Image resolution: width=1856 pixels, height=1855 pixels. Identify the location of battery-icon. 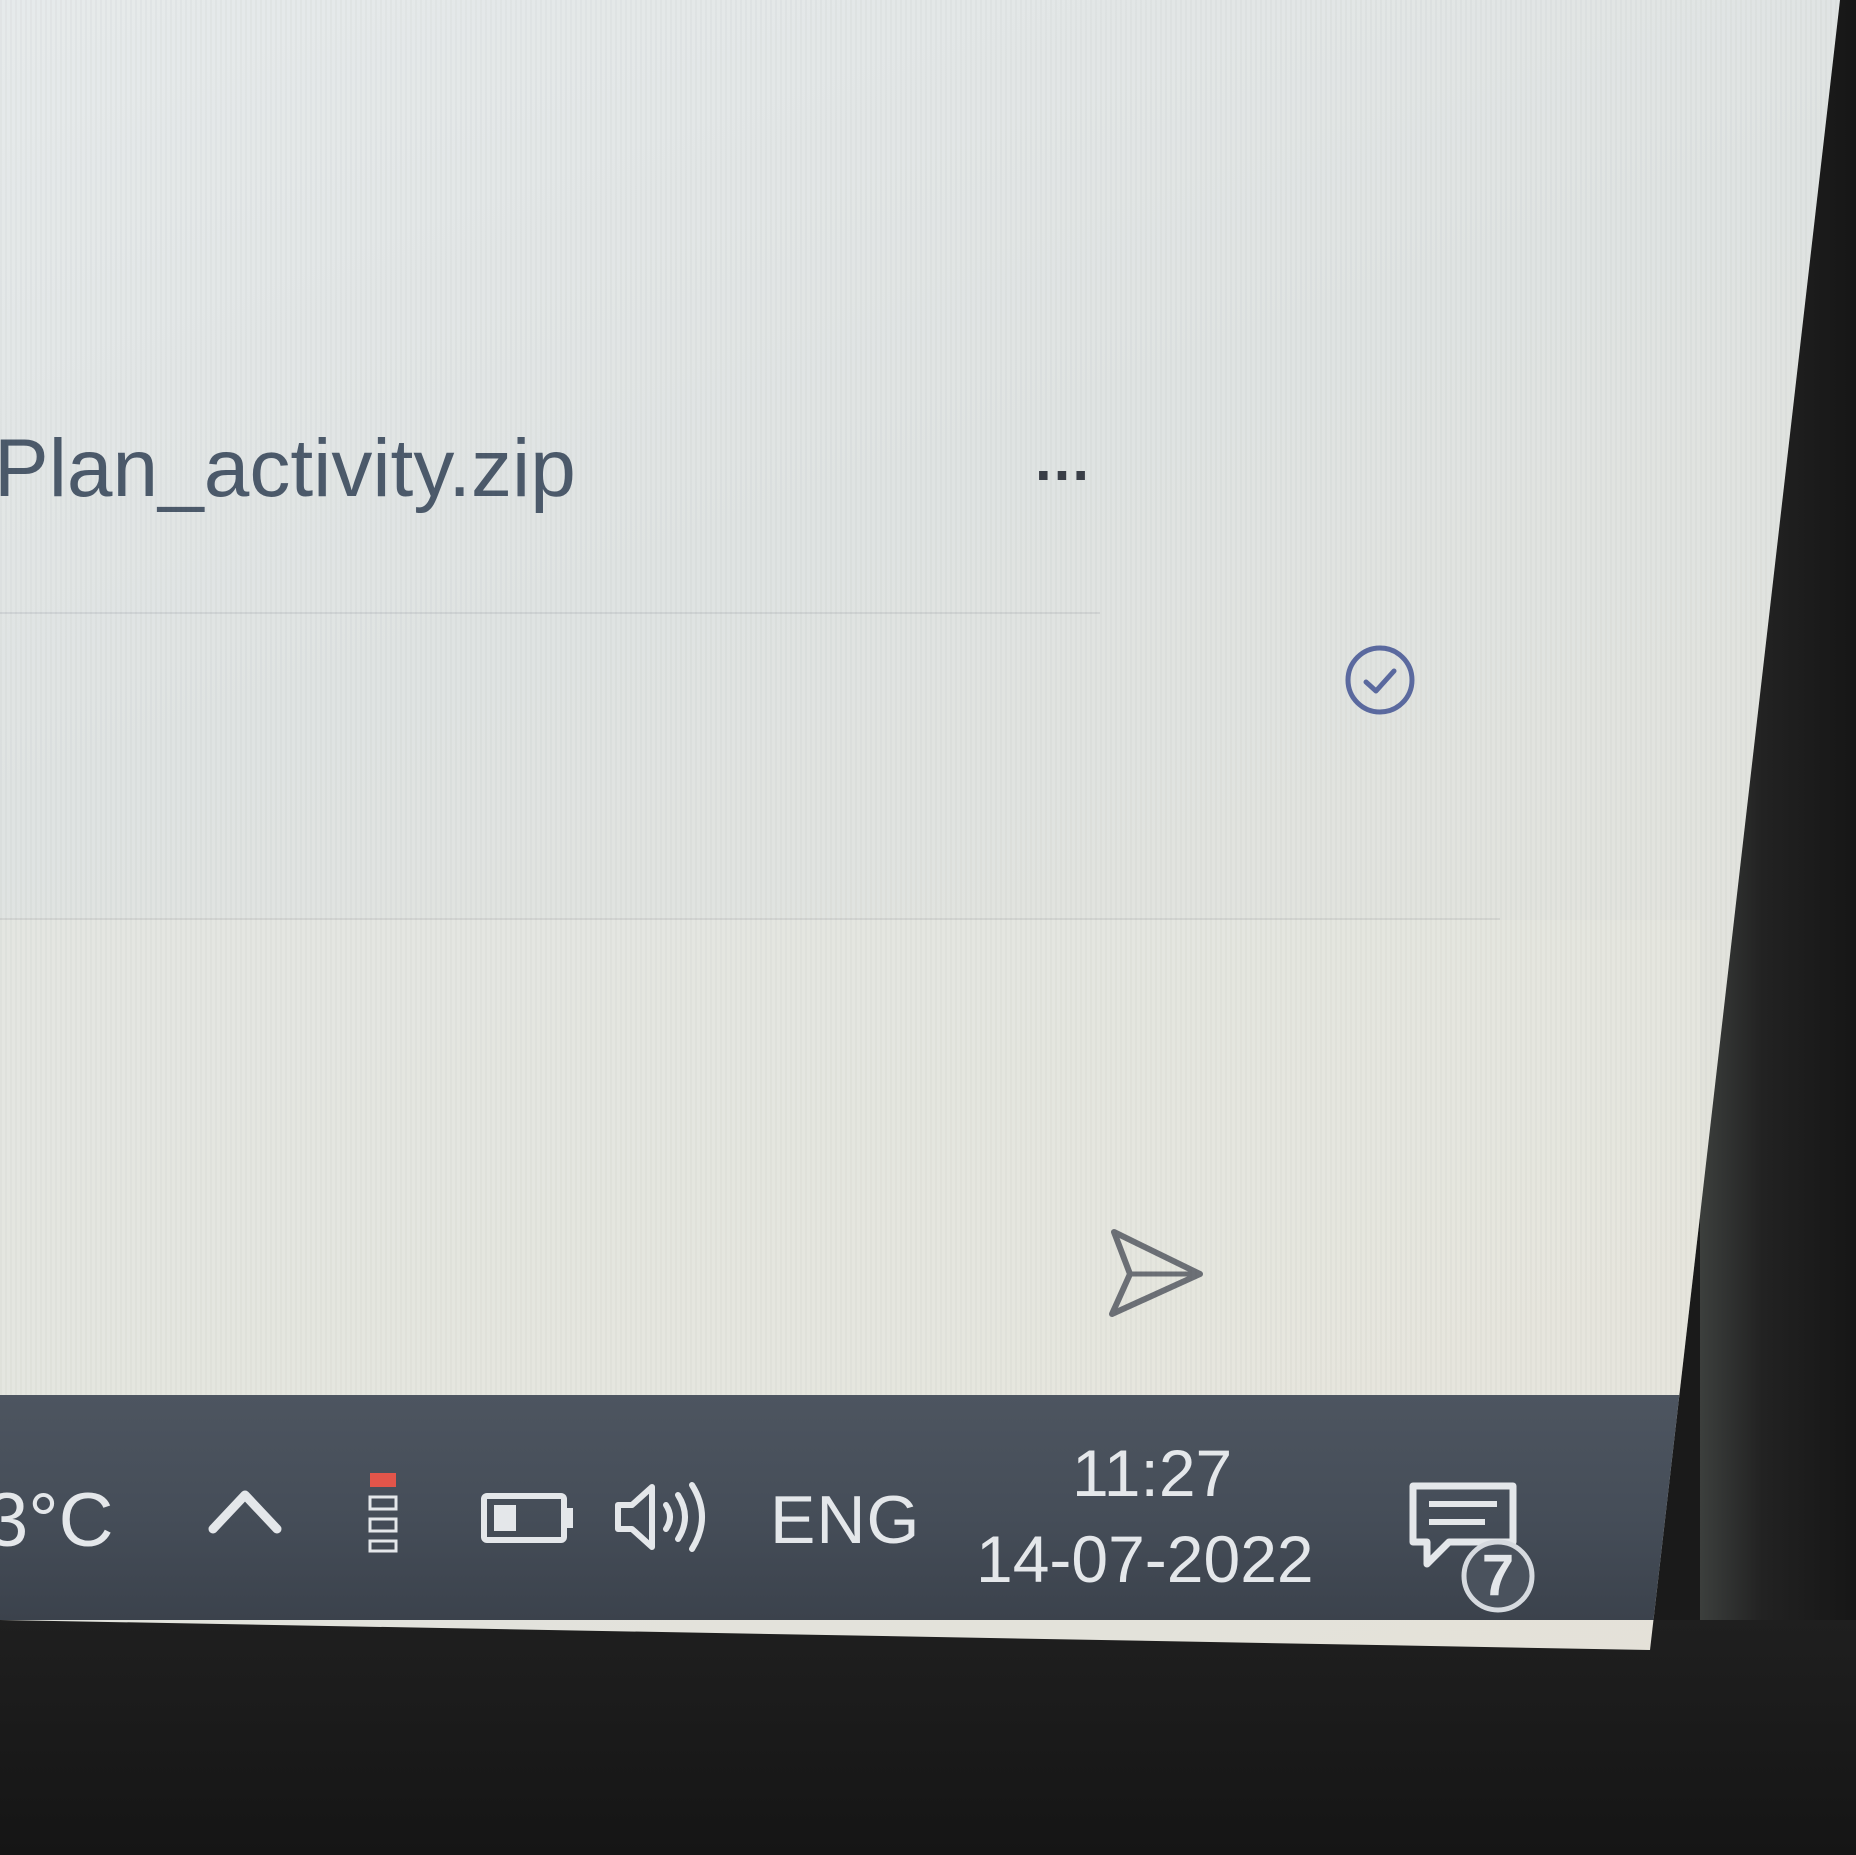
(528, 1518).